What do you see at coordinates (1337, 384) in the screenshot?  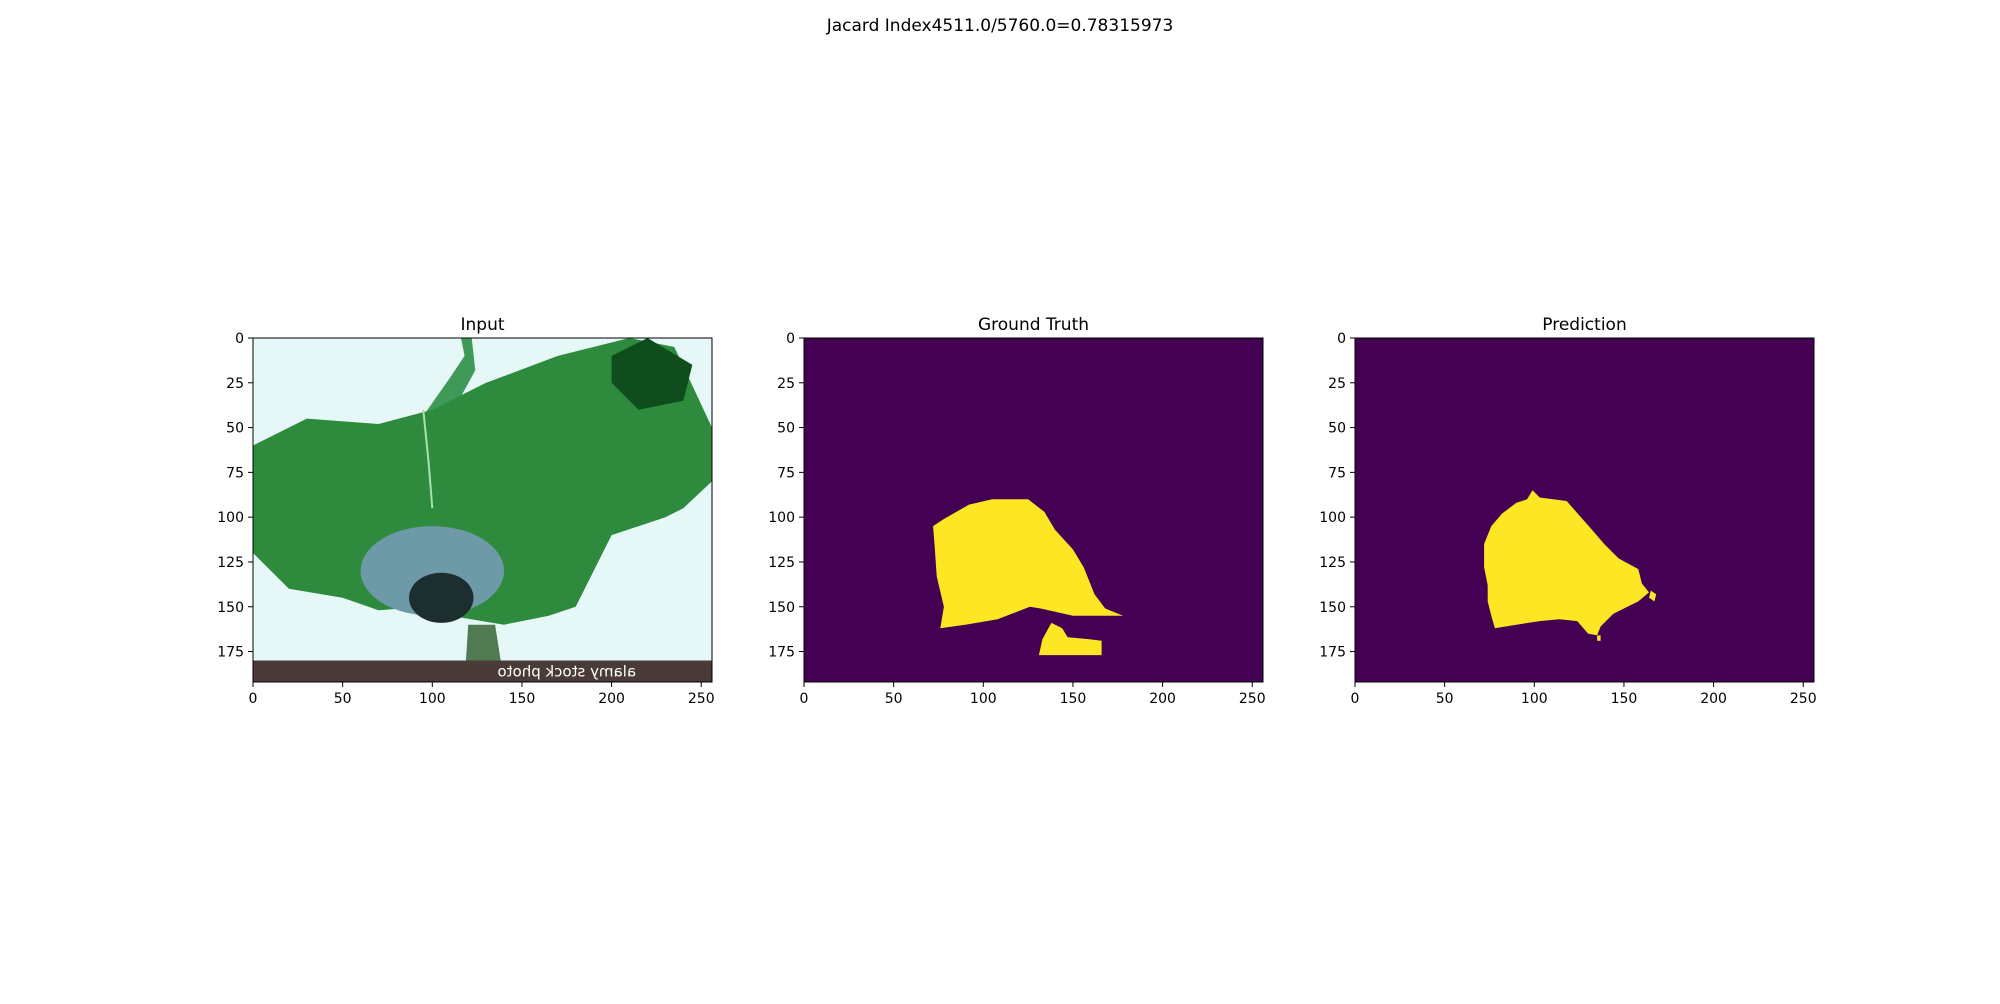 I see `prediction-ytick-label: 25` at bounding box center [1337, 384].